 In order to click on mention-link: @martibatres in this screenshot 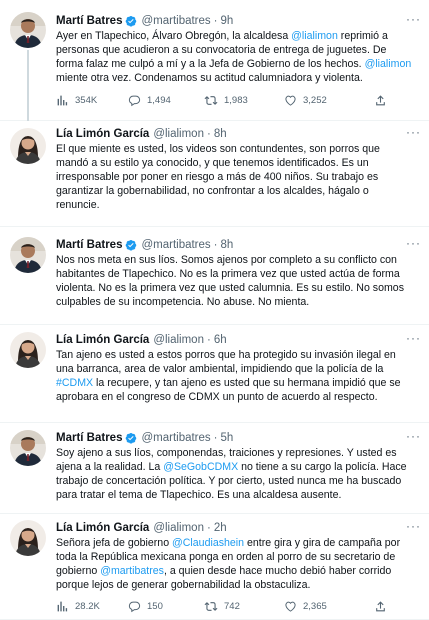, I will do `click(132, 571)`.